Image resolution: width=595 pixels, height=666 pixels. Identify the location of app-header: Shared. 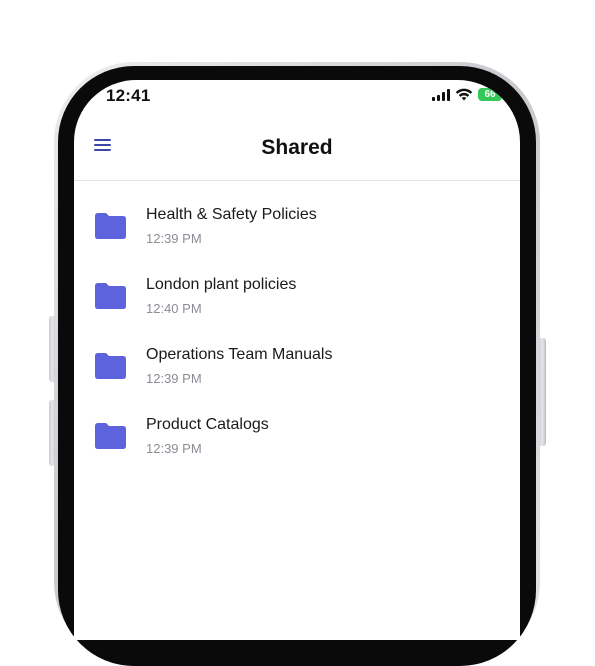
(297, 147).